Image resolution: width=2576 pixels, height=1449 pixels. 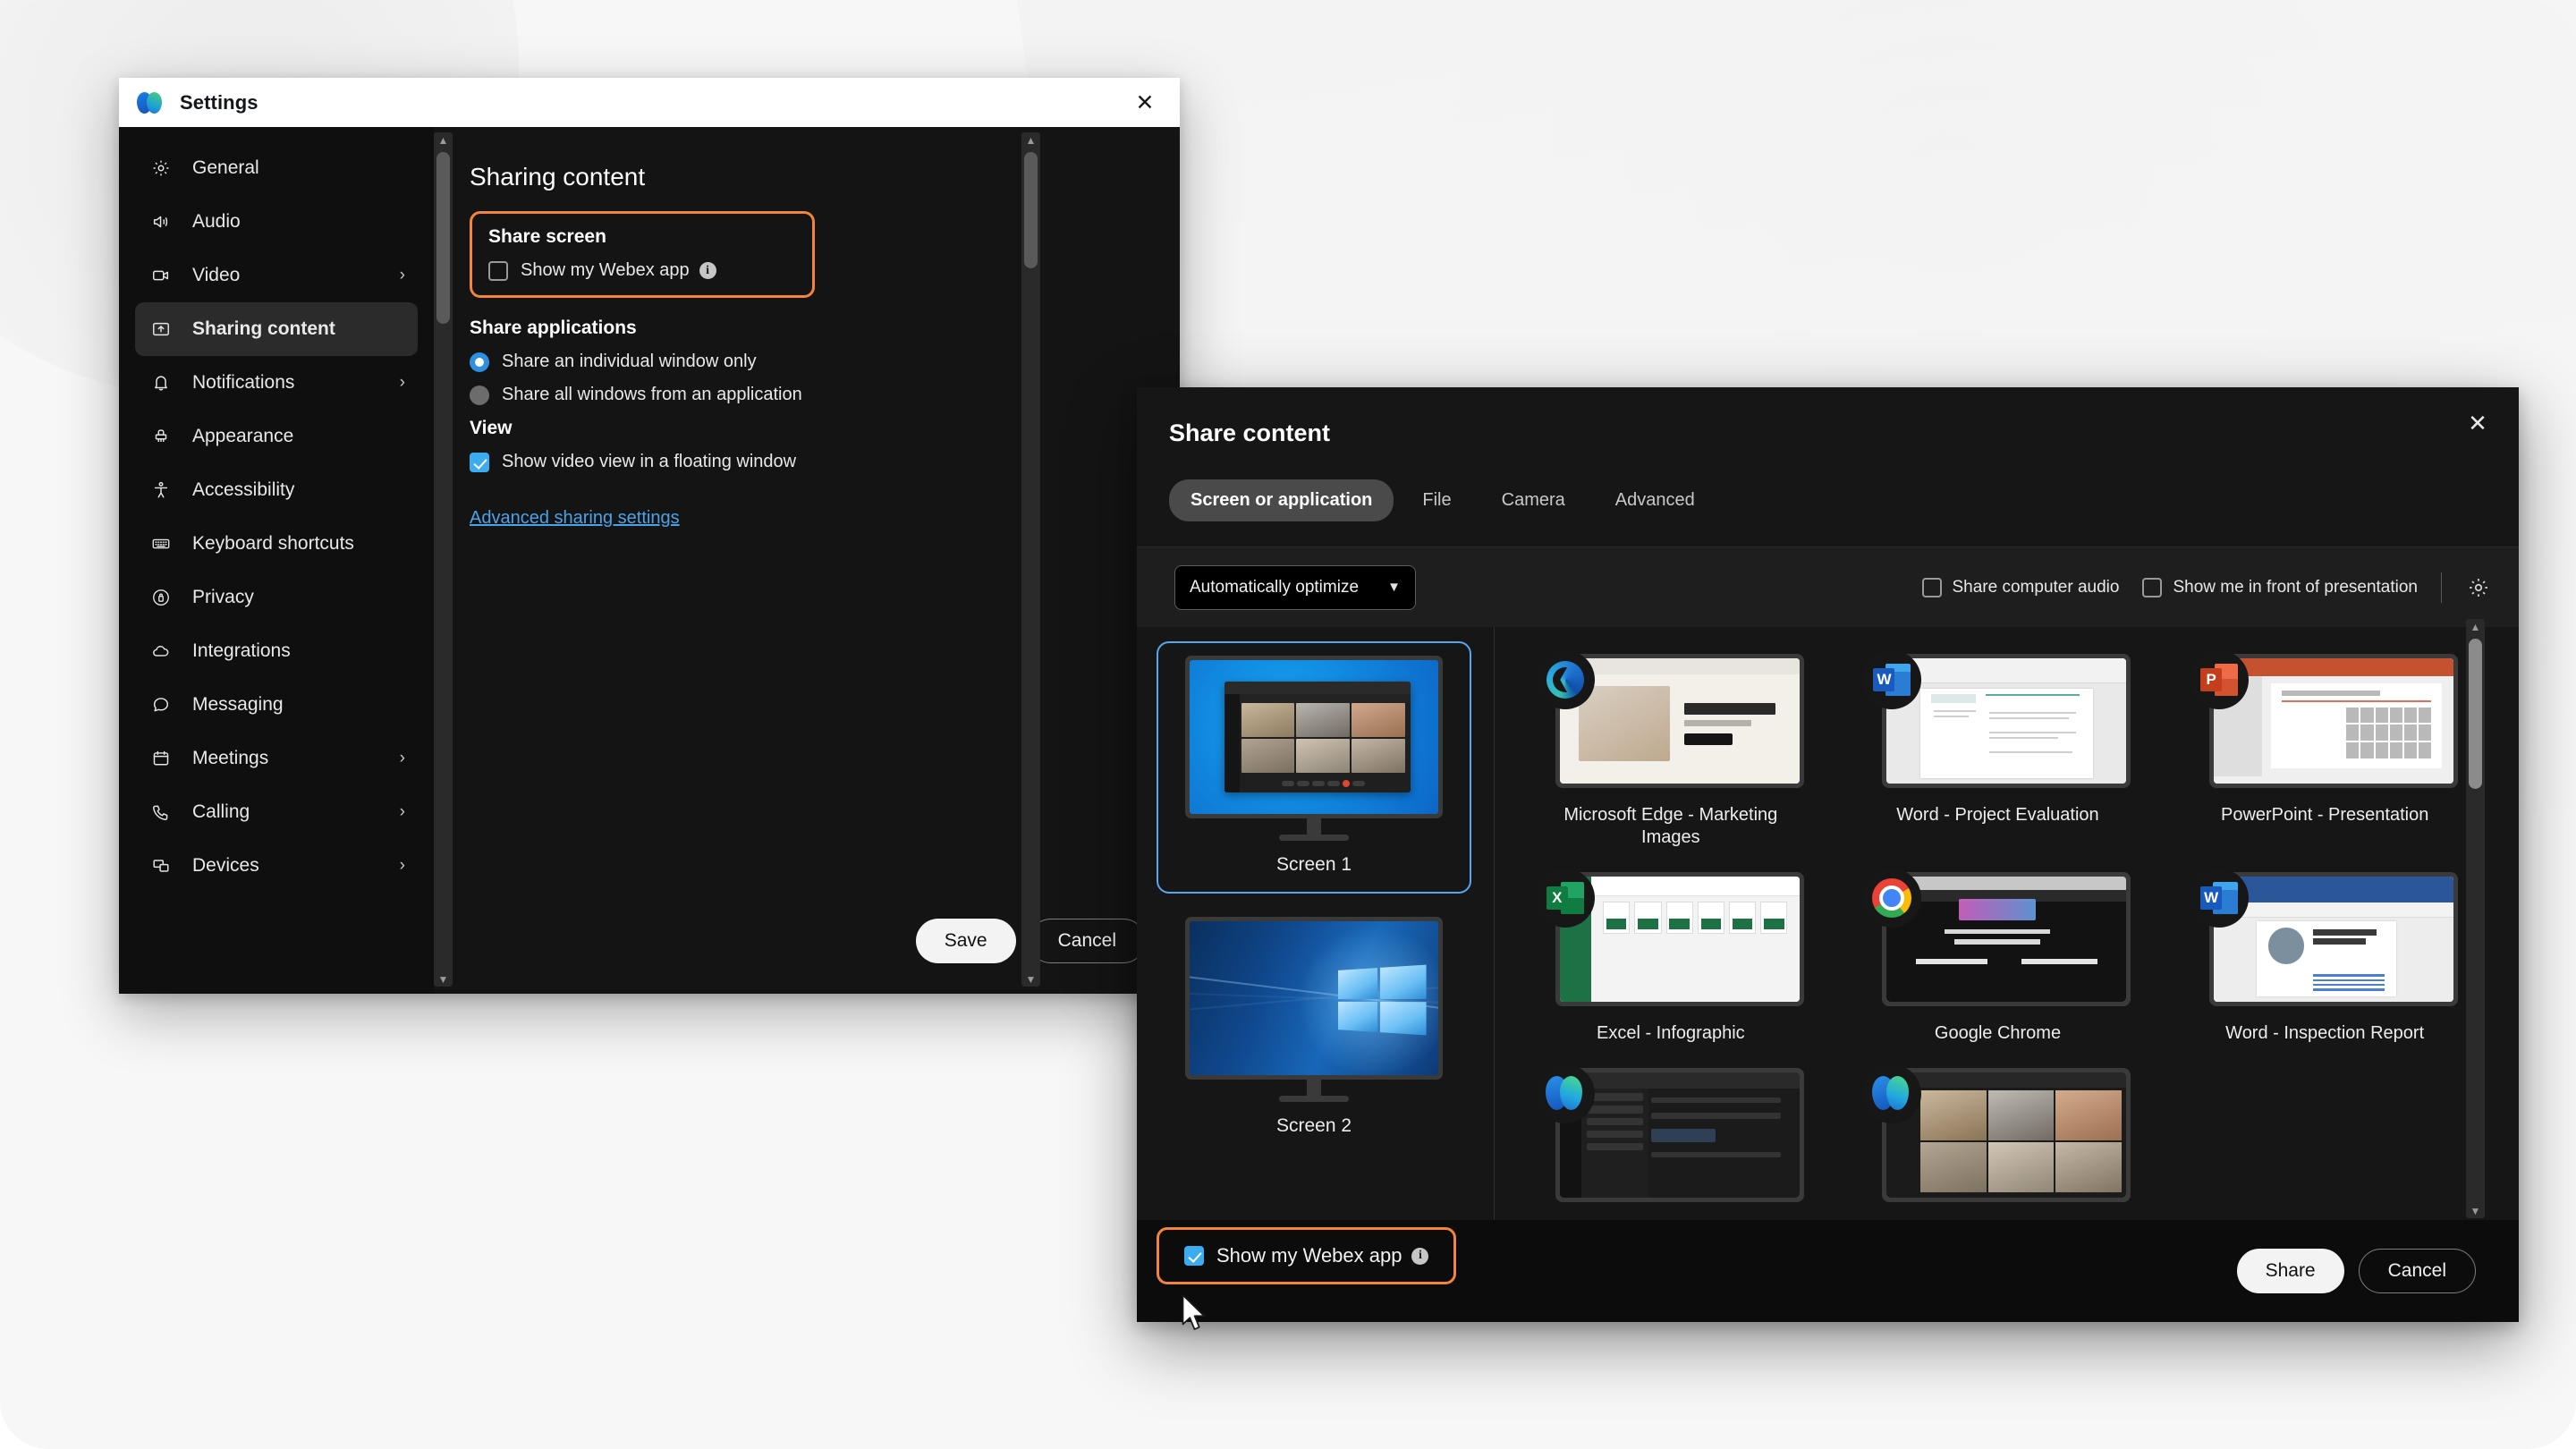 I want to click on radio-share-all-windows: Share all windows from an application, so click(x=825, y=395).